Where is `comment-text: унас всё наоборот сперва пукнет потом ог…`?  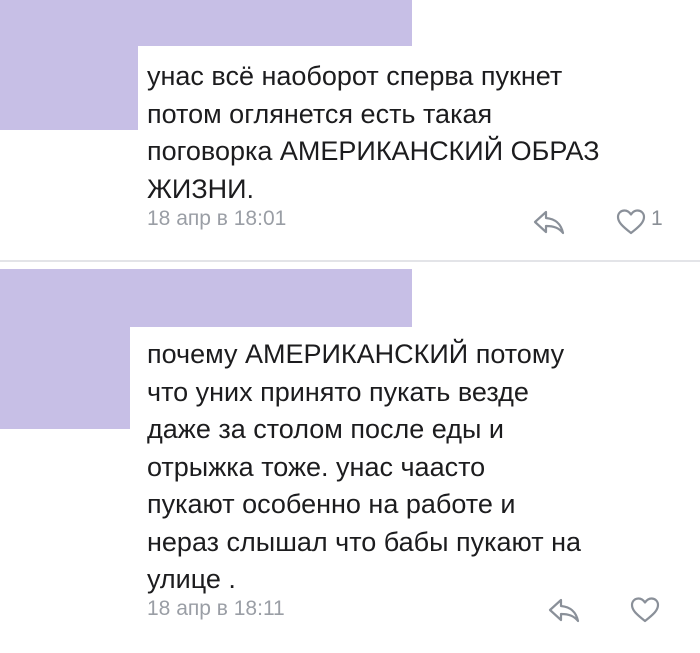 comment-text: унас всё наоборот сперва пукнет потом ог… is located at coordinates (373, 132).